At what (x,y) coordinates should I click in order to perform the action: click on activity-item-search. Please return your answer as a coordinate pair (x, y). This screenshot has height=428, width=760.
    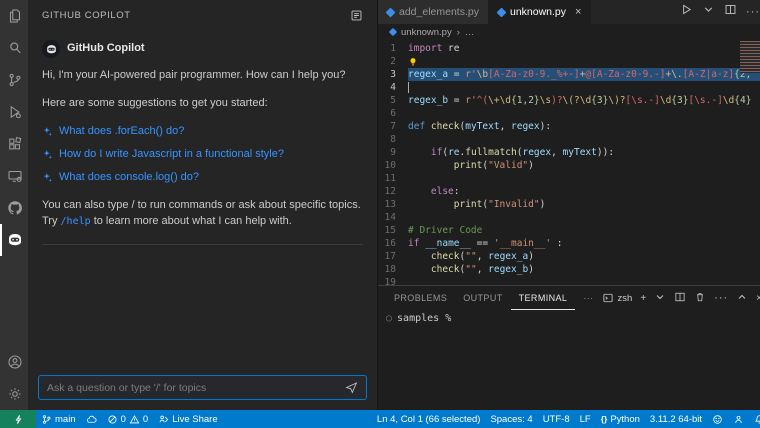
    Looking at the image, I should click on (14, 48).